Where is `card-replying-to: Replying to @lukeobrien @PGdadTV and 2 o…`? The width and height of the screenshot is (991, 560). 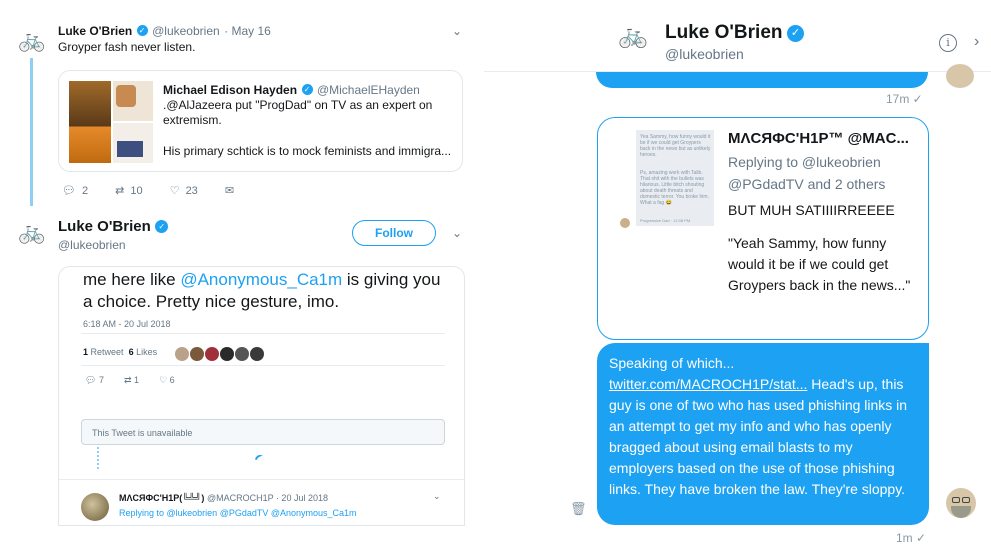 card-replying-to: Replying to @lukeobrien @PGdadTV and 2 o… is located at coordinates (807, 173).